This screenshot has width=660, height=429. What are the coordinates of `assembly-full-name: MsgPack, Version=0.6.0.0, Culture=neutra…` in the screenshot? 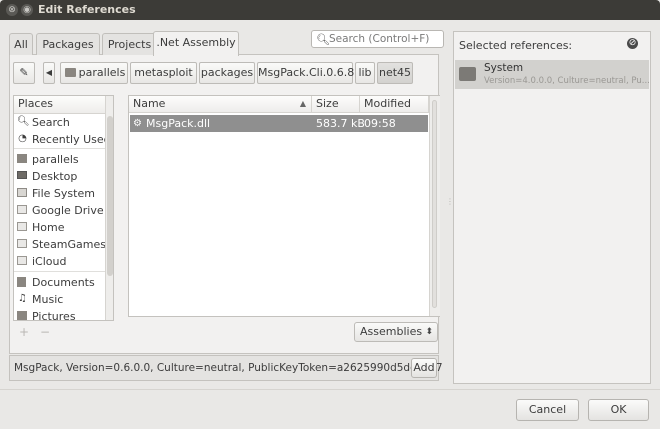 It's located at (228, 368).